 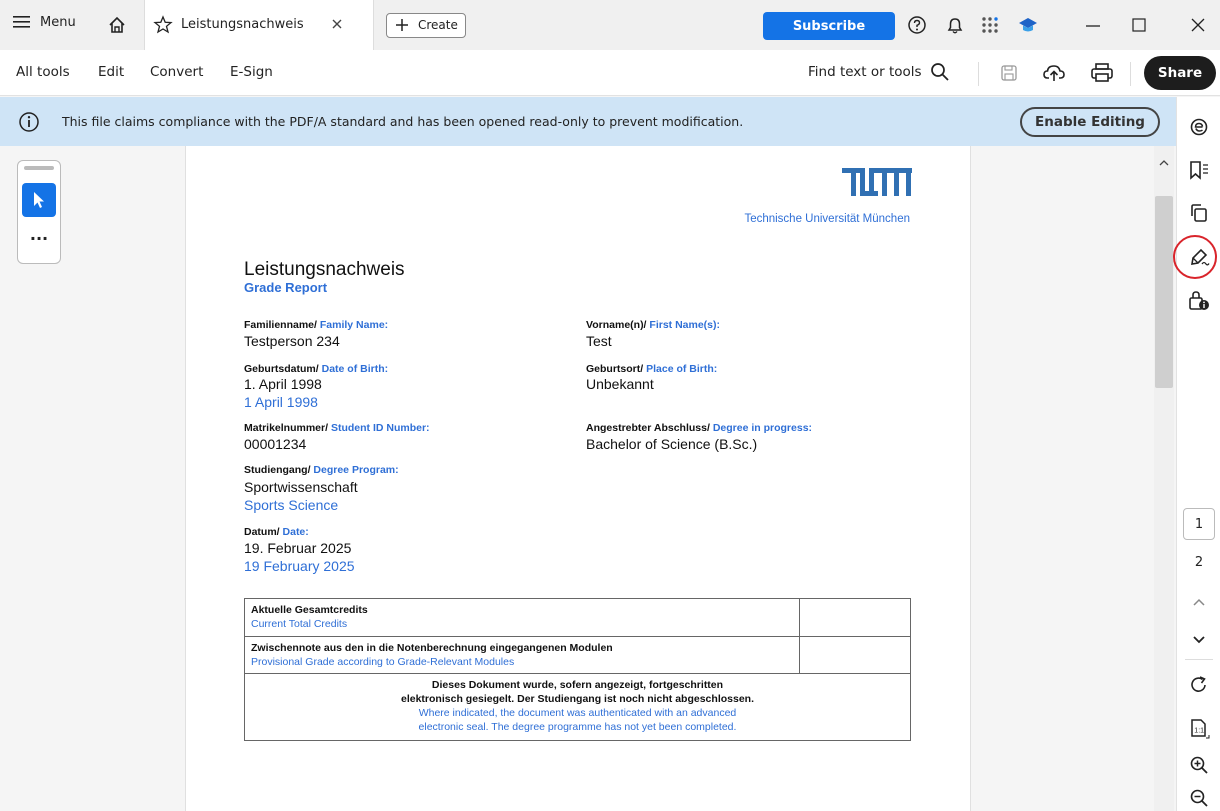 I want to click on subscribe-button: Subscribe, so click(x=829, y=26).